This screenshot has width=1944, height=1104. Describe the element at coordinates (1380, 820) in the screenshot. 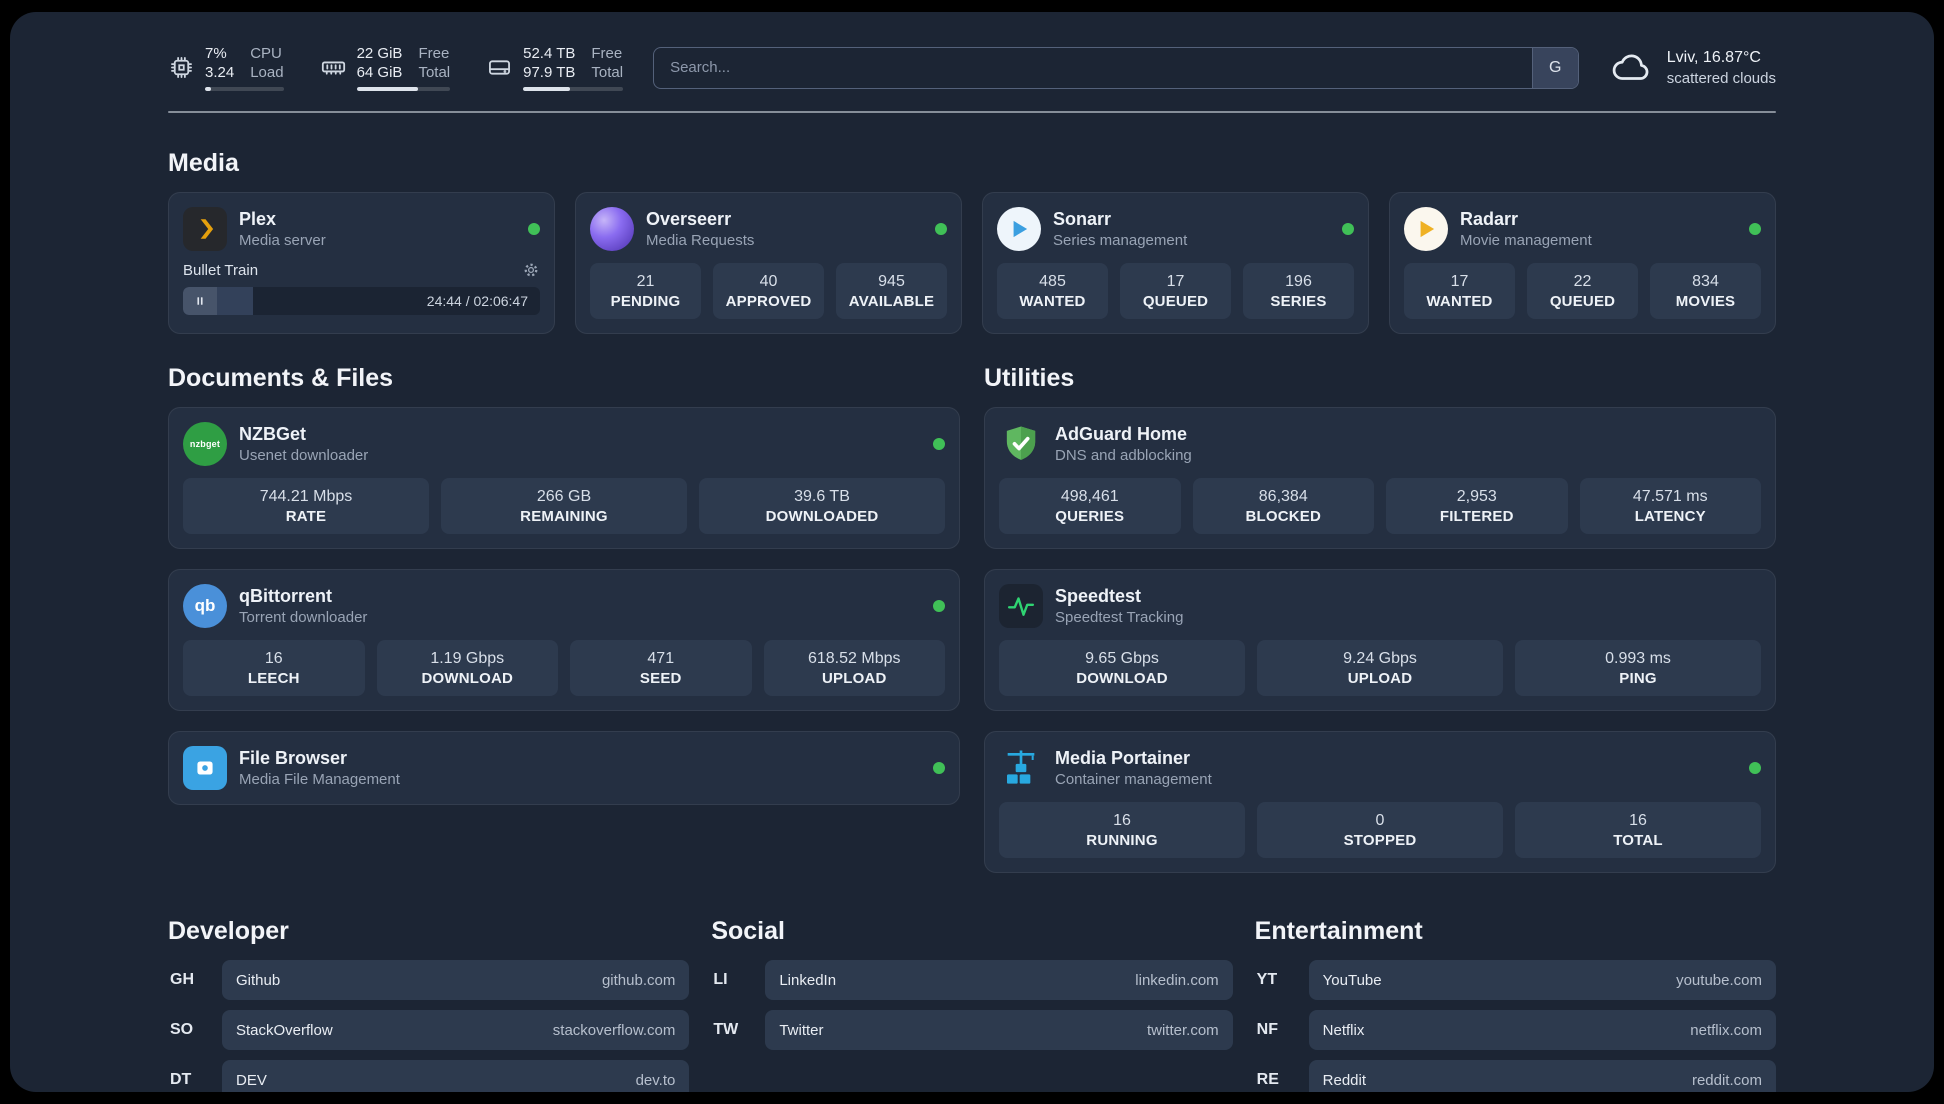

I see `stat-value: 0` at that location.